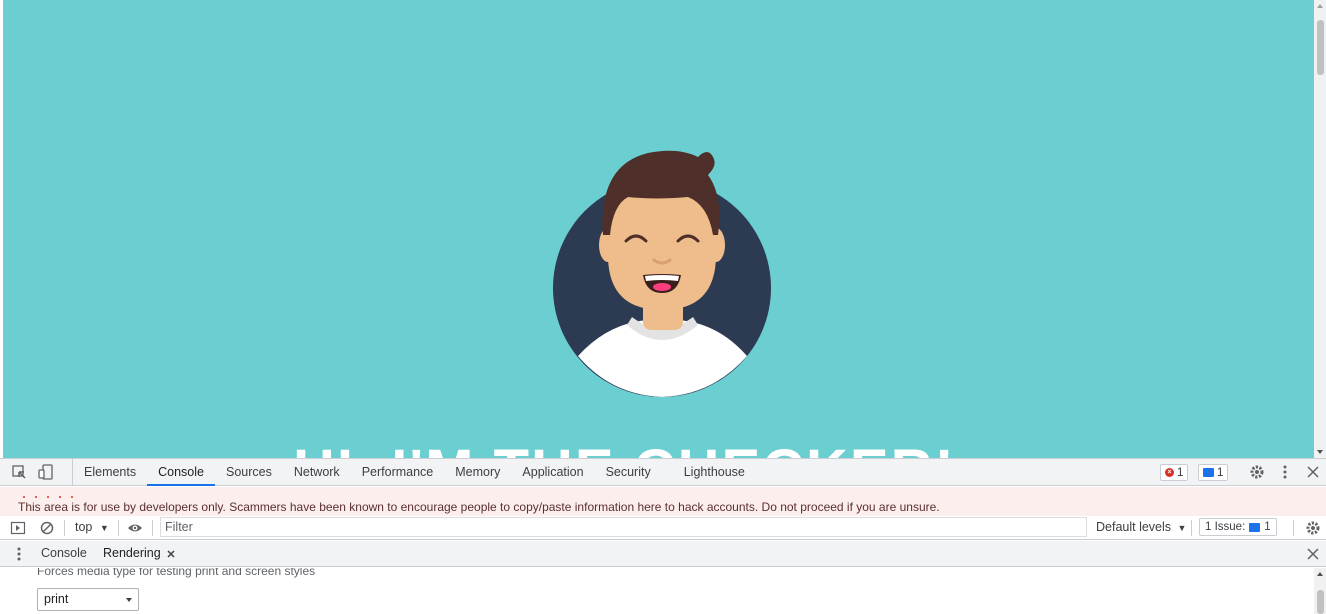  I want to click on more-options-icon, so click(1285, 472).